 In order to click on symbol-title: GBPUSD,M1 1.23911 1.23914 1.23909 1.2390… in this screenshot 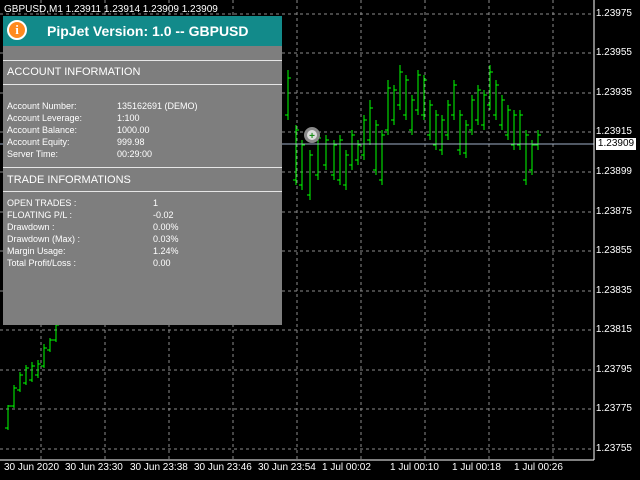, I will do `click(111, 9)`.